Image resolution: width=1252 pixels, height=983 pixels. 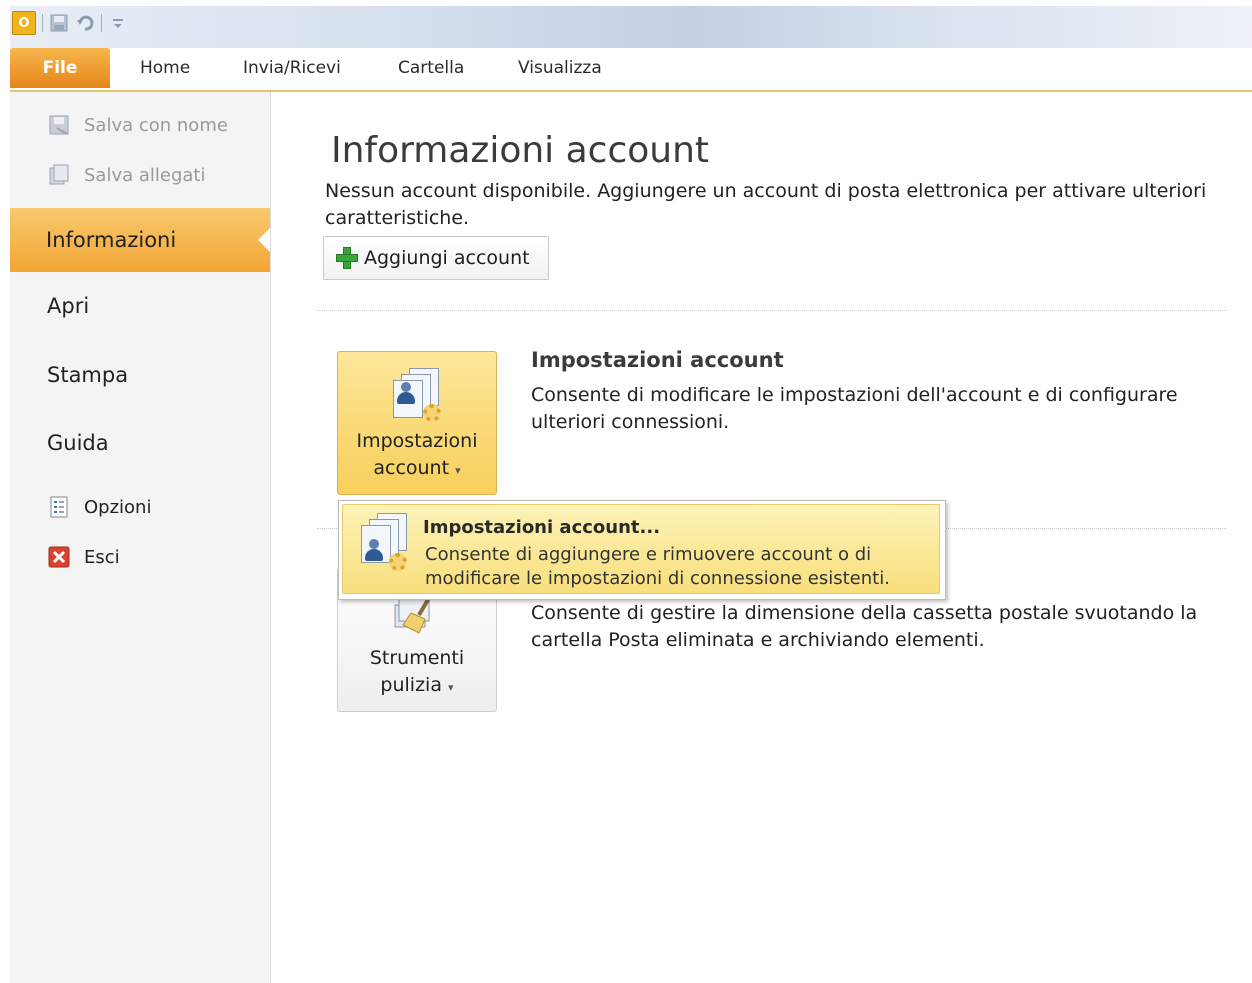 I want to click on tab-home: Home, so click(x=165, y=68).